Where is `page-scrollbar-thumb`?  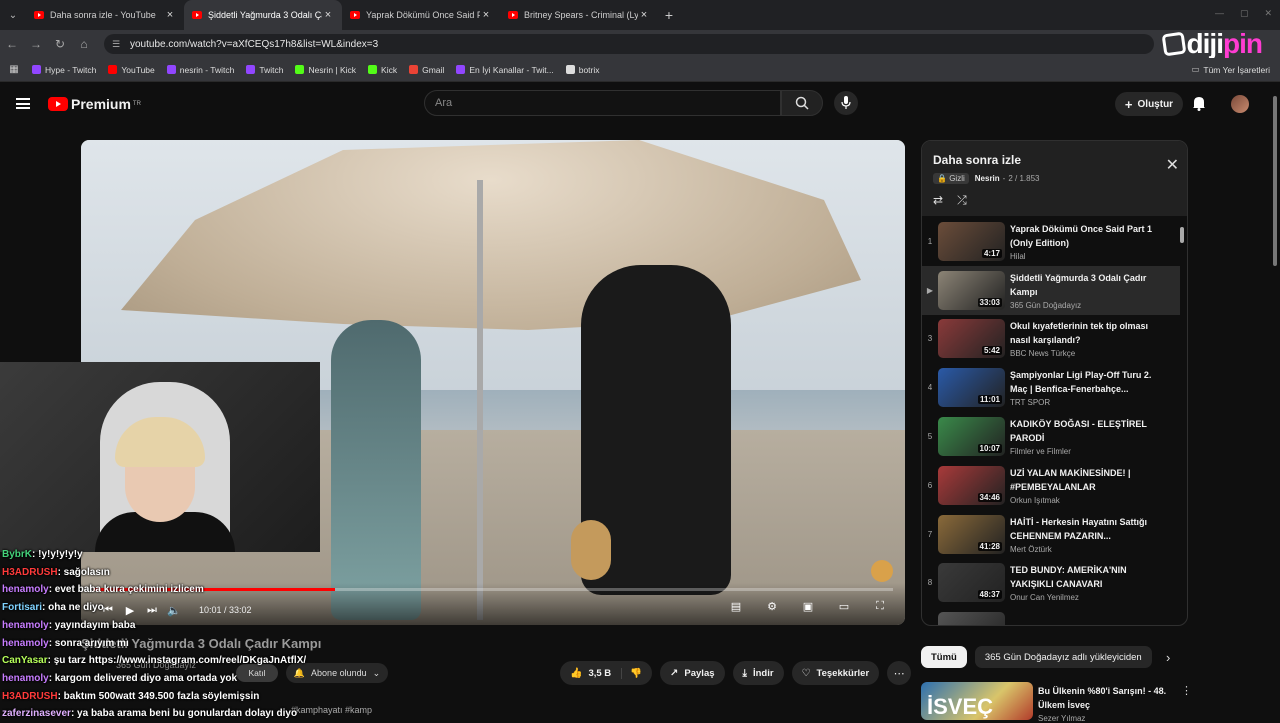
page-scrollbar-thumb is located at coordinates (1275, 181).